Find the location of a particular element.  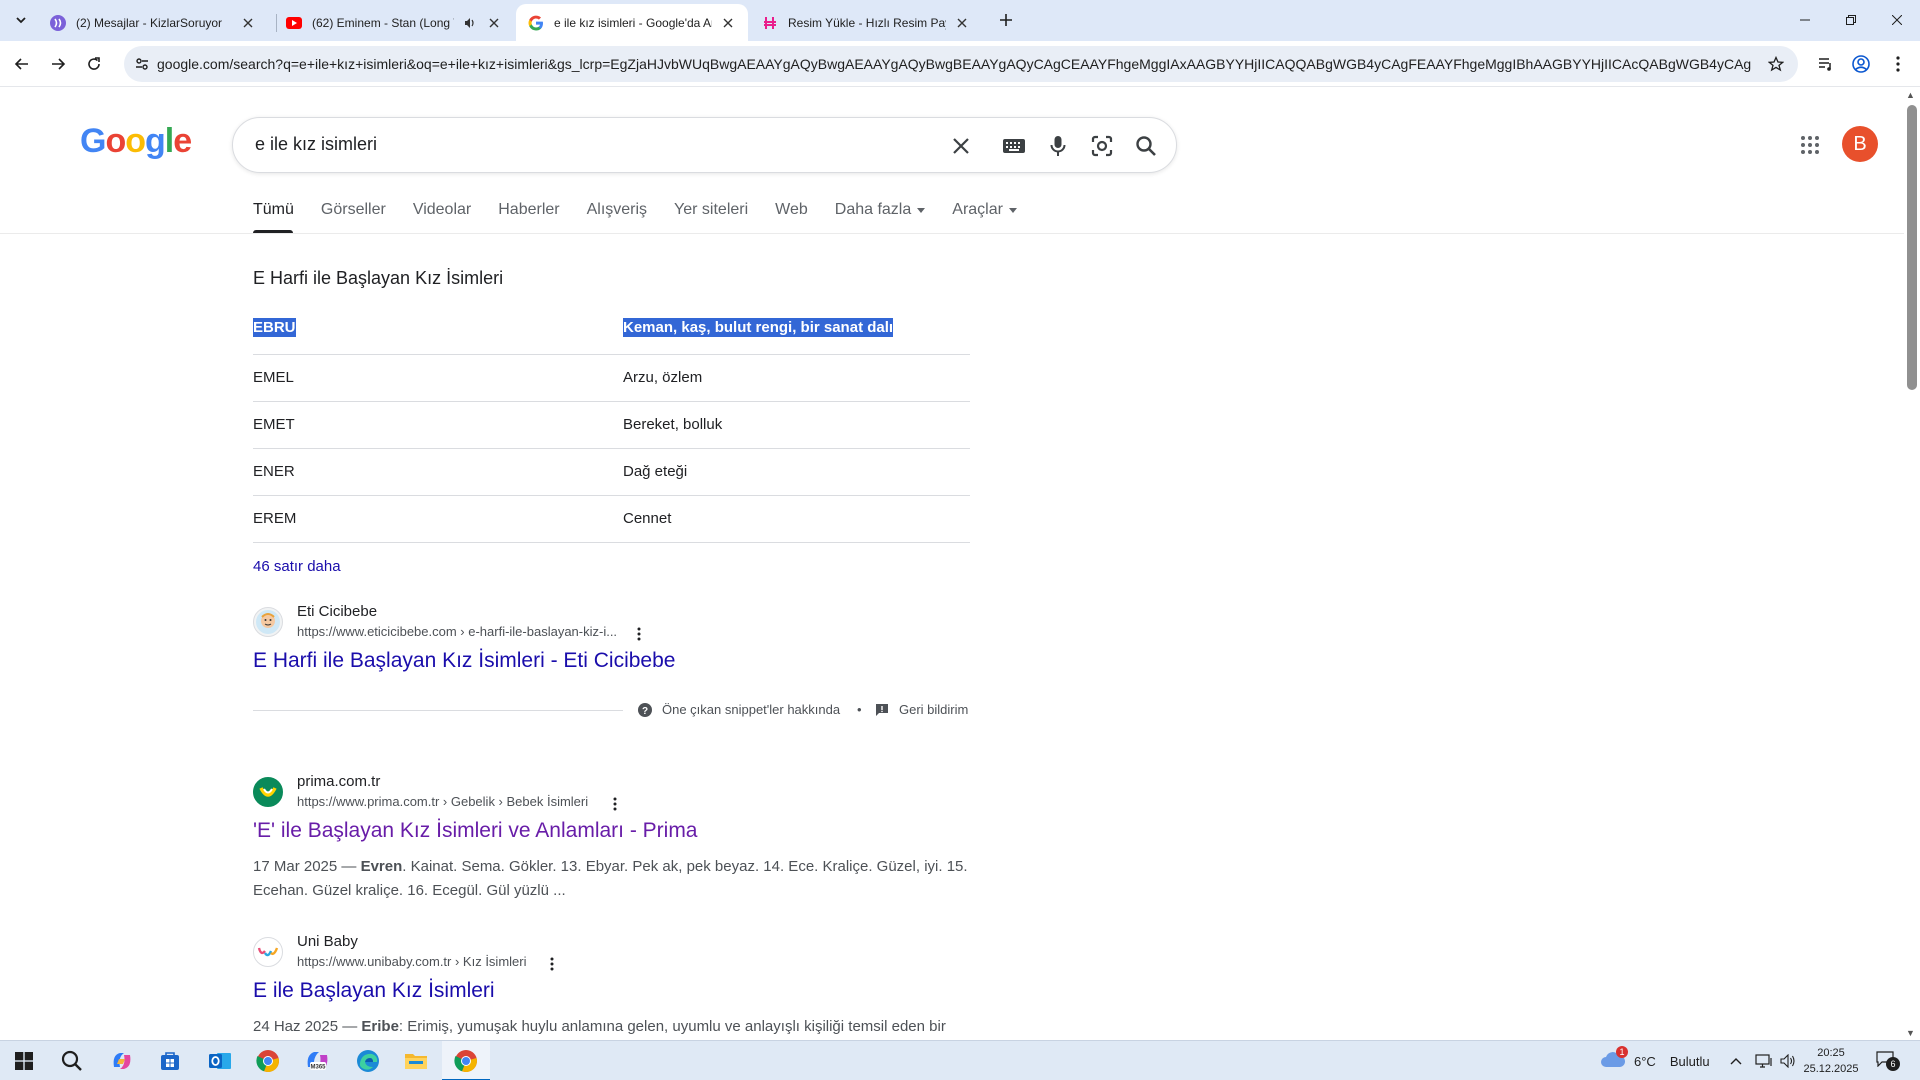

google-apps-icon is located at coordinates (1810, 145).